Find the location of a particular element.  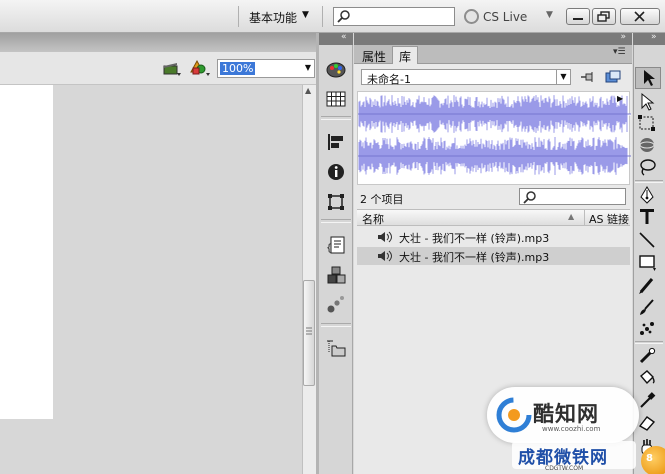

line-icon is located at coordinates (647, 240).